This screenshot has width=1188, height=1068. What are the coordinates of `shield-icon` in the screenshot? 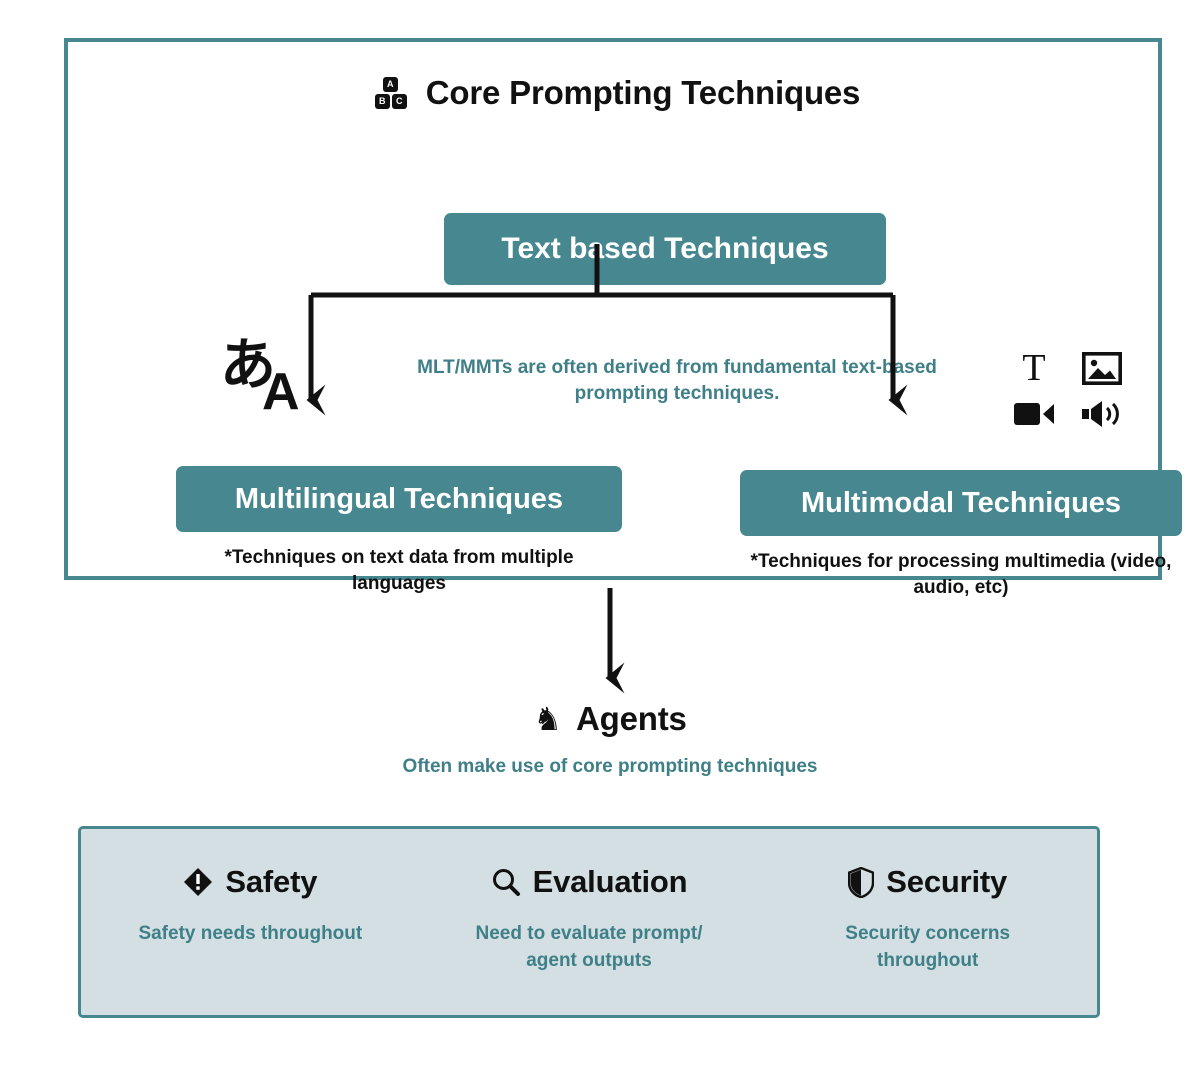 It's located at (861, 882).